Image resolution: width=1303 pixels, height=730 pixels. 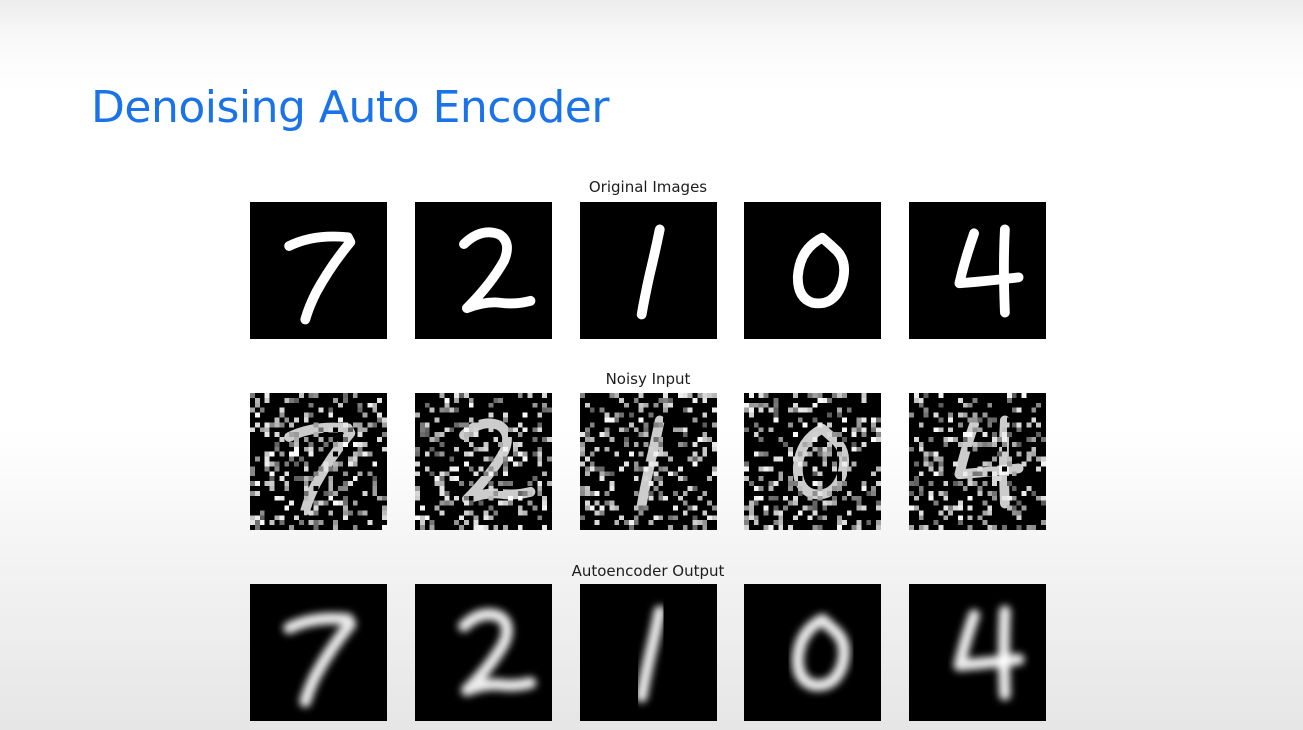 I want to click on row-label-original: Original Images, so click(x=648, y=187).